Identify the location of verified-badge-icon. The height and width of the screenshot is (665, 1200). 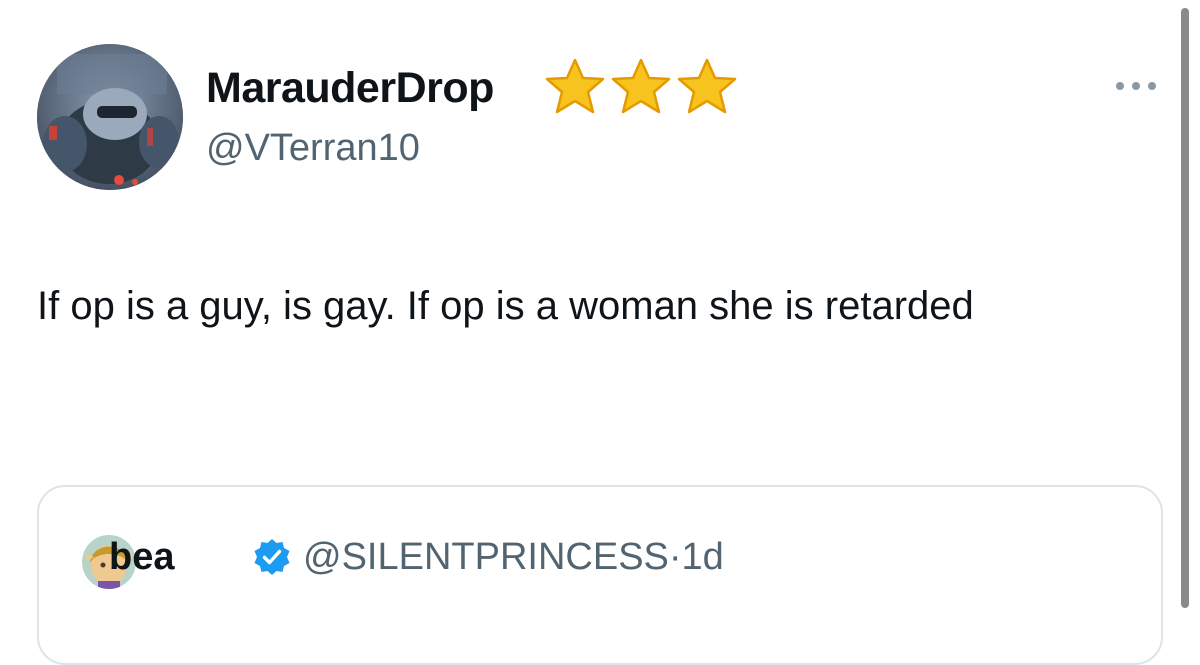
(272, 557).